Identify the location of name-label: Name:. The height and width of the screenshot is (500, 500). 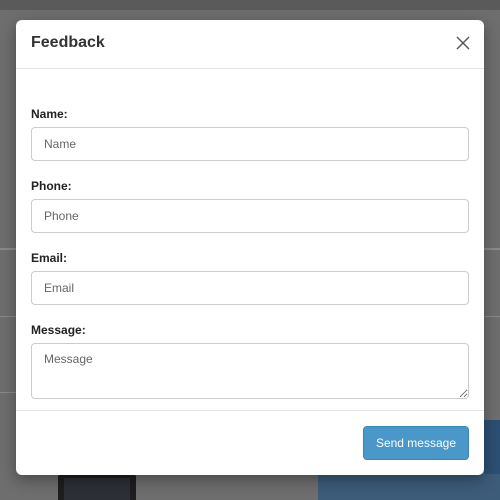
(49, 114).